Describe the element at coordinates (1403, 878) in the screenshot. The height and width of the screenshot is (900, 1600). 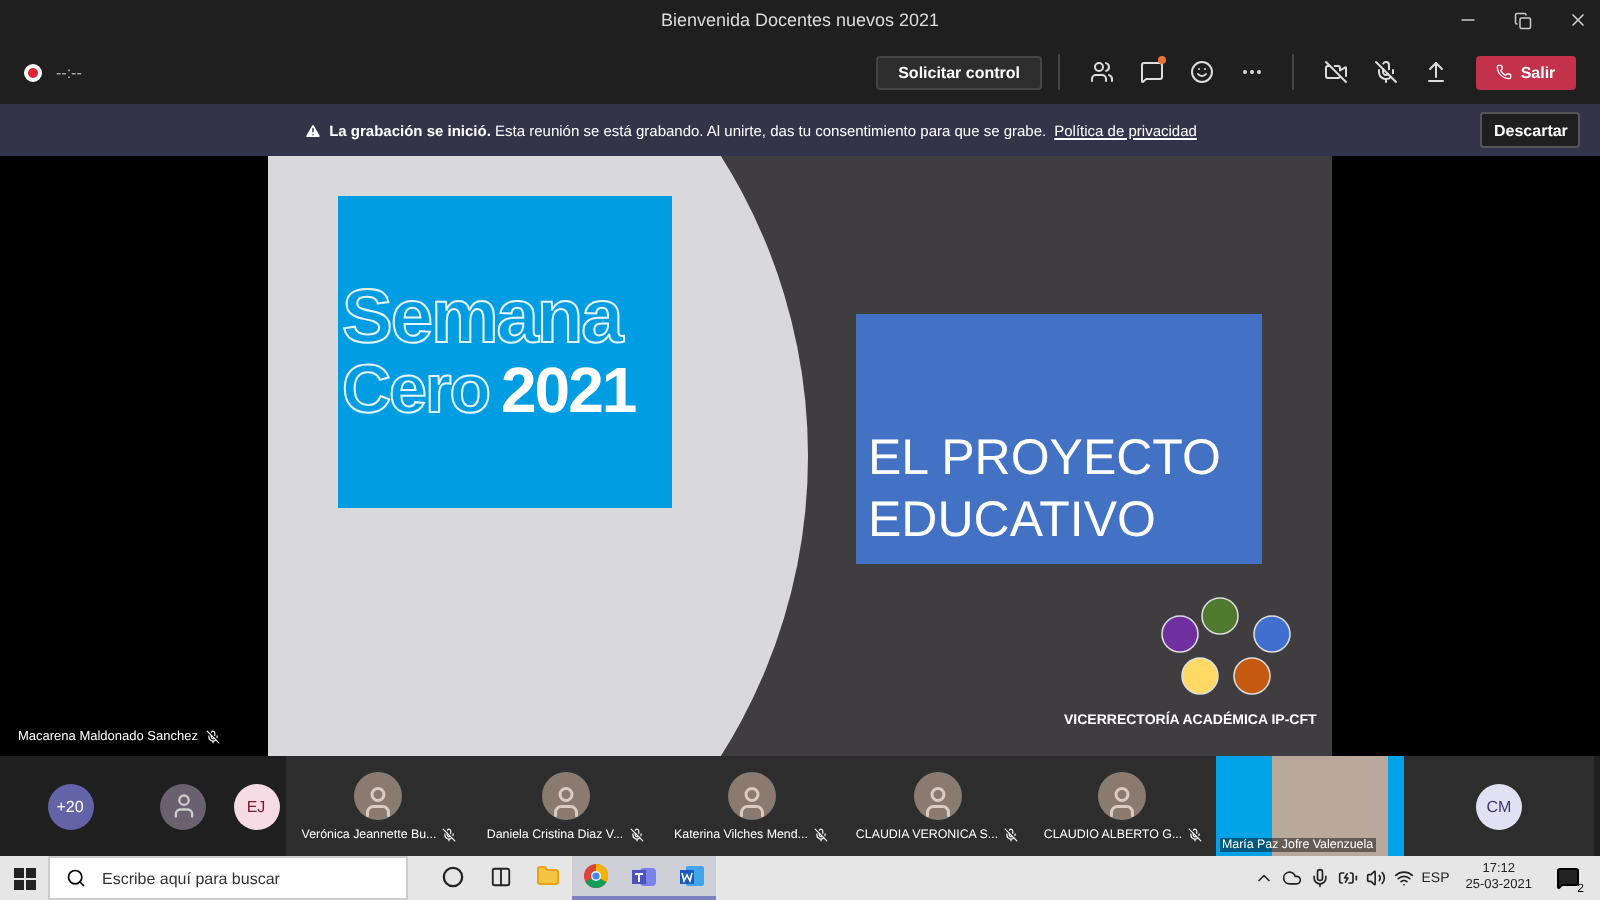
I see `wifi-icon` at that location.